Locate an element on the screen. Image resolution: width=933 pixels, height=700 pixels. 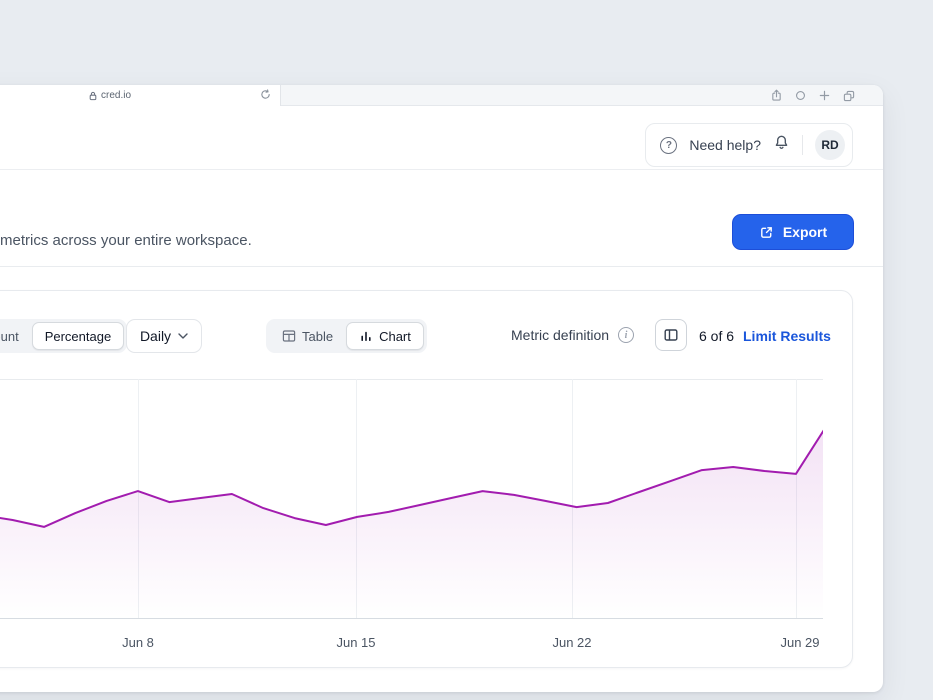
avatar: RD is located at coordinates (830, 145).